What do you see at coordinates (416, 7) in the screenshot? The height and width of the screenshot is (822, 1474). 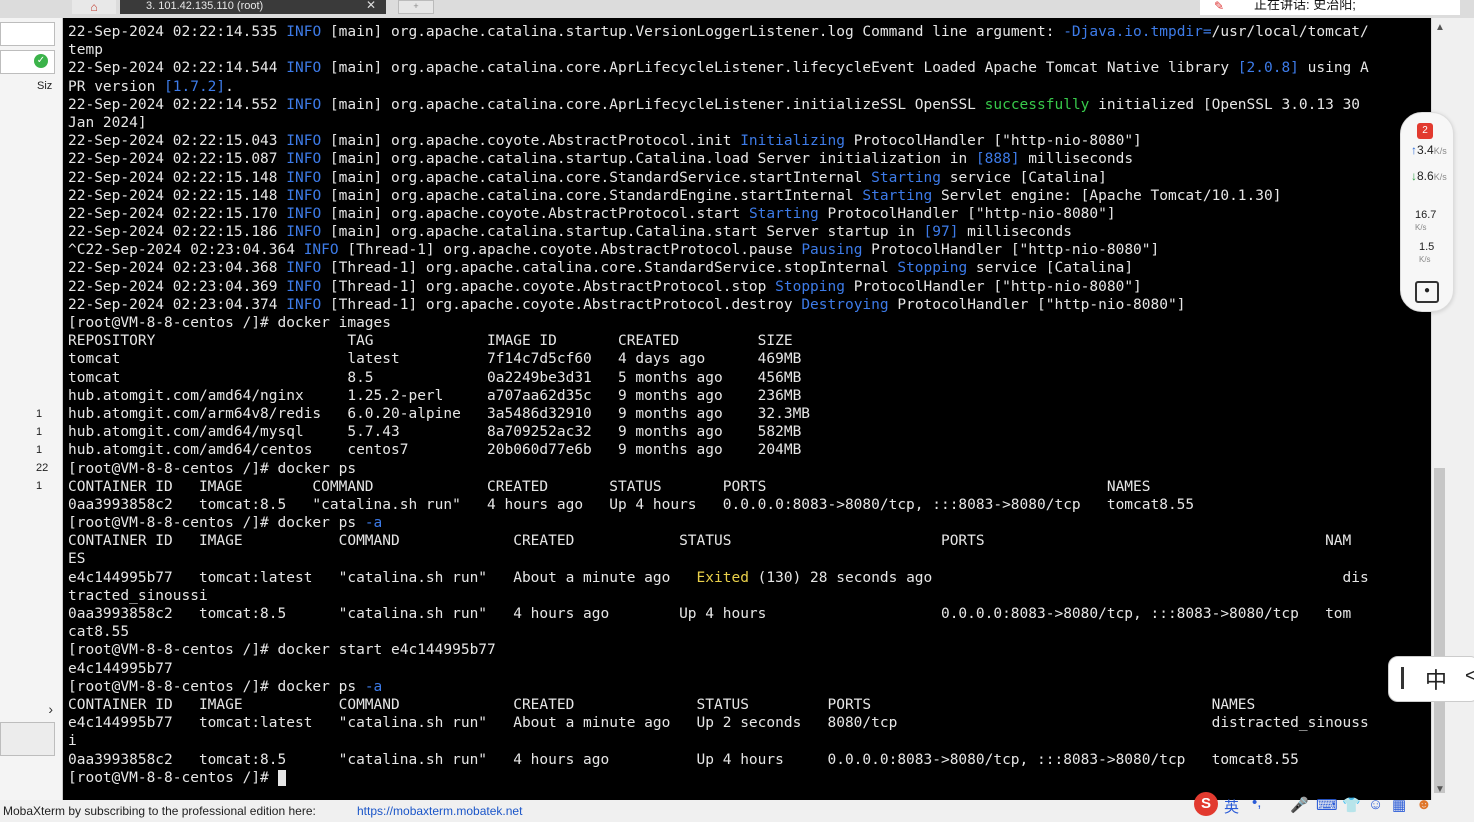 I see `new-tab-button: +` at bounding box center [416, 7].